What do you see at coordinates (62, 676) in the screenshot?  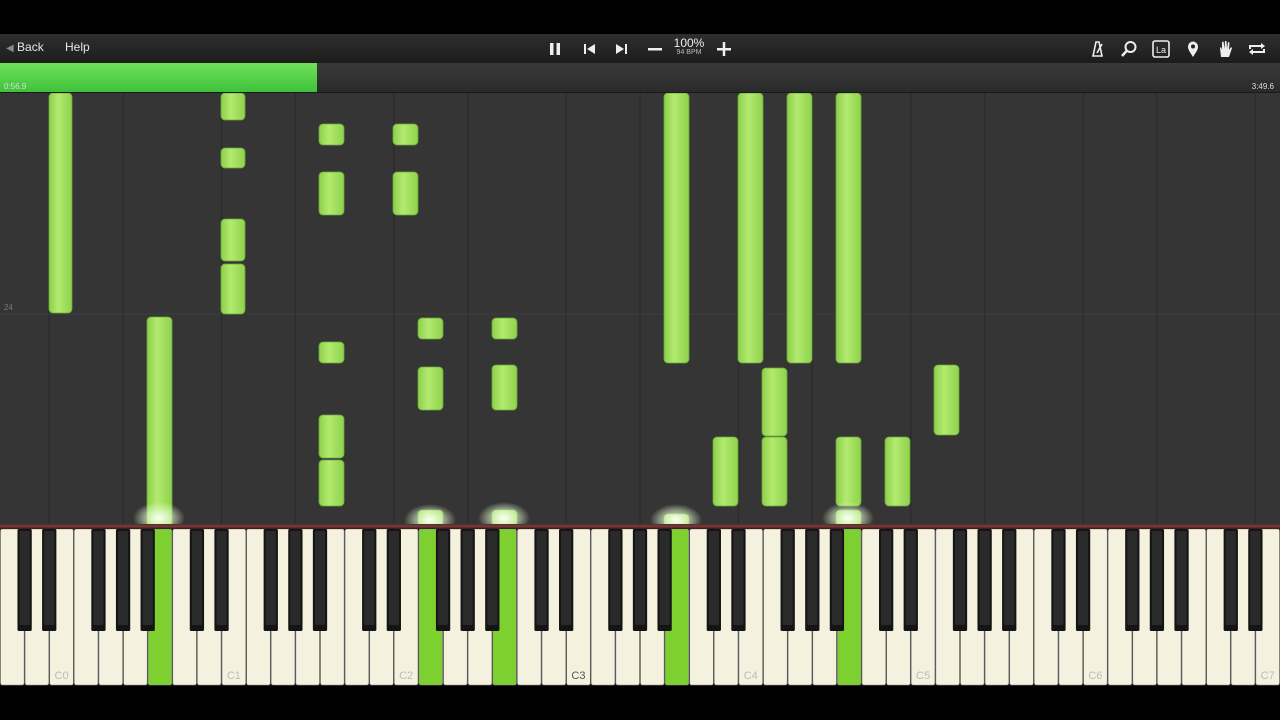 I see `octave-label: C0` at bounding box center [62, 676].